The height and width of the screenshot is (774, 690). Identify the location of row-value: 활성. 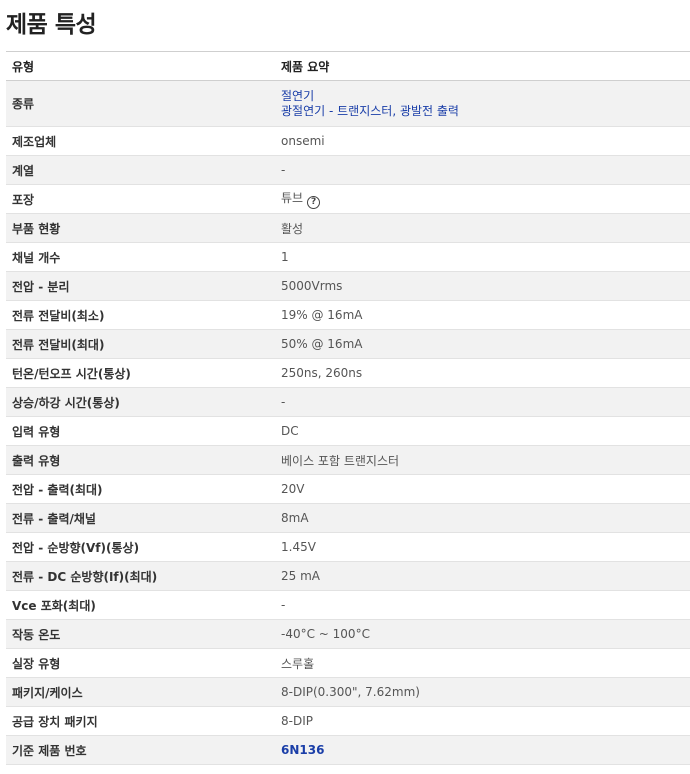
(482, 228).